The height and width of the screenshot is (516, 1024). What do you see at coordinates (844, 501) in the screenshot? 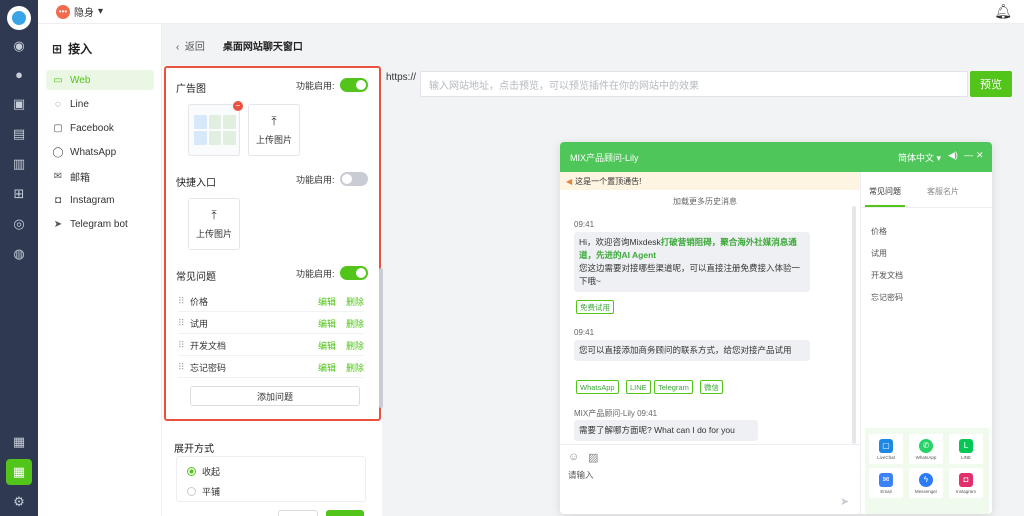
I see `send-icon: ➤` at bounding box center [844, 501].